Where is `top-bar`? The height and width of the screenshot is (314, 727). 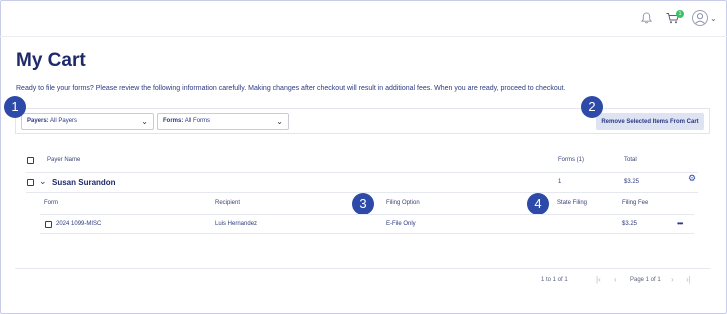
top-bar is located at coordinates (363, 18).